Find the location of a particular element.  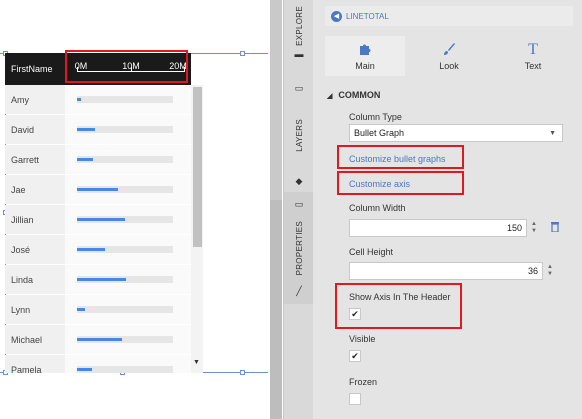

properties-panel-icon: ▭ is located at coordinates (299, 204).